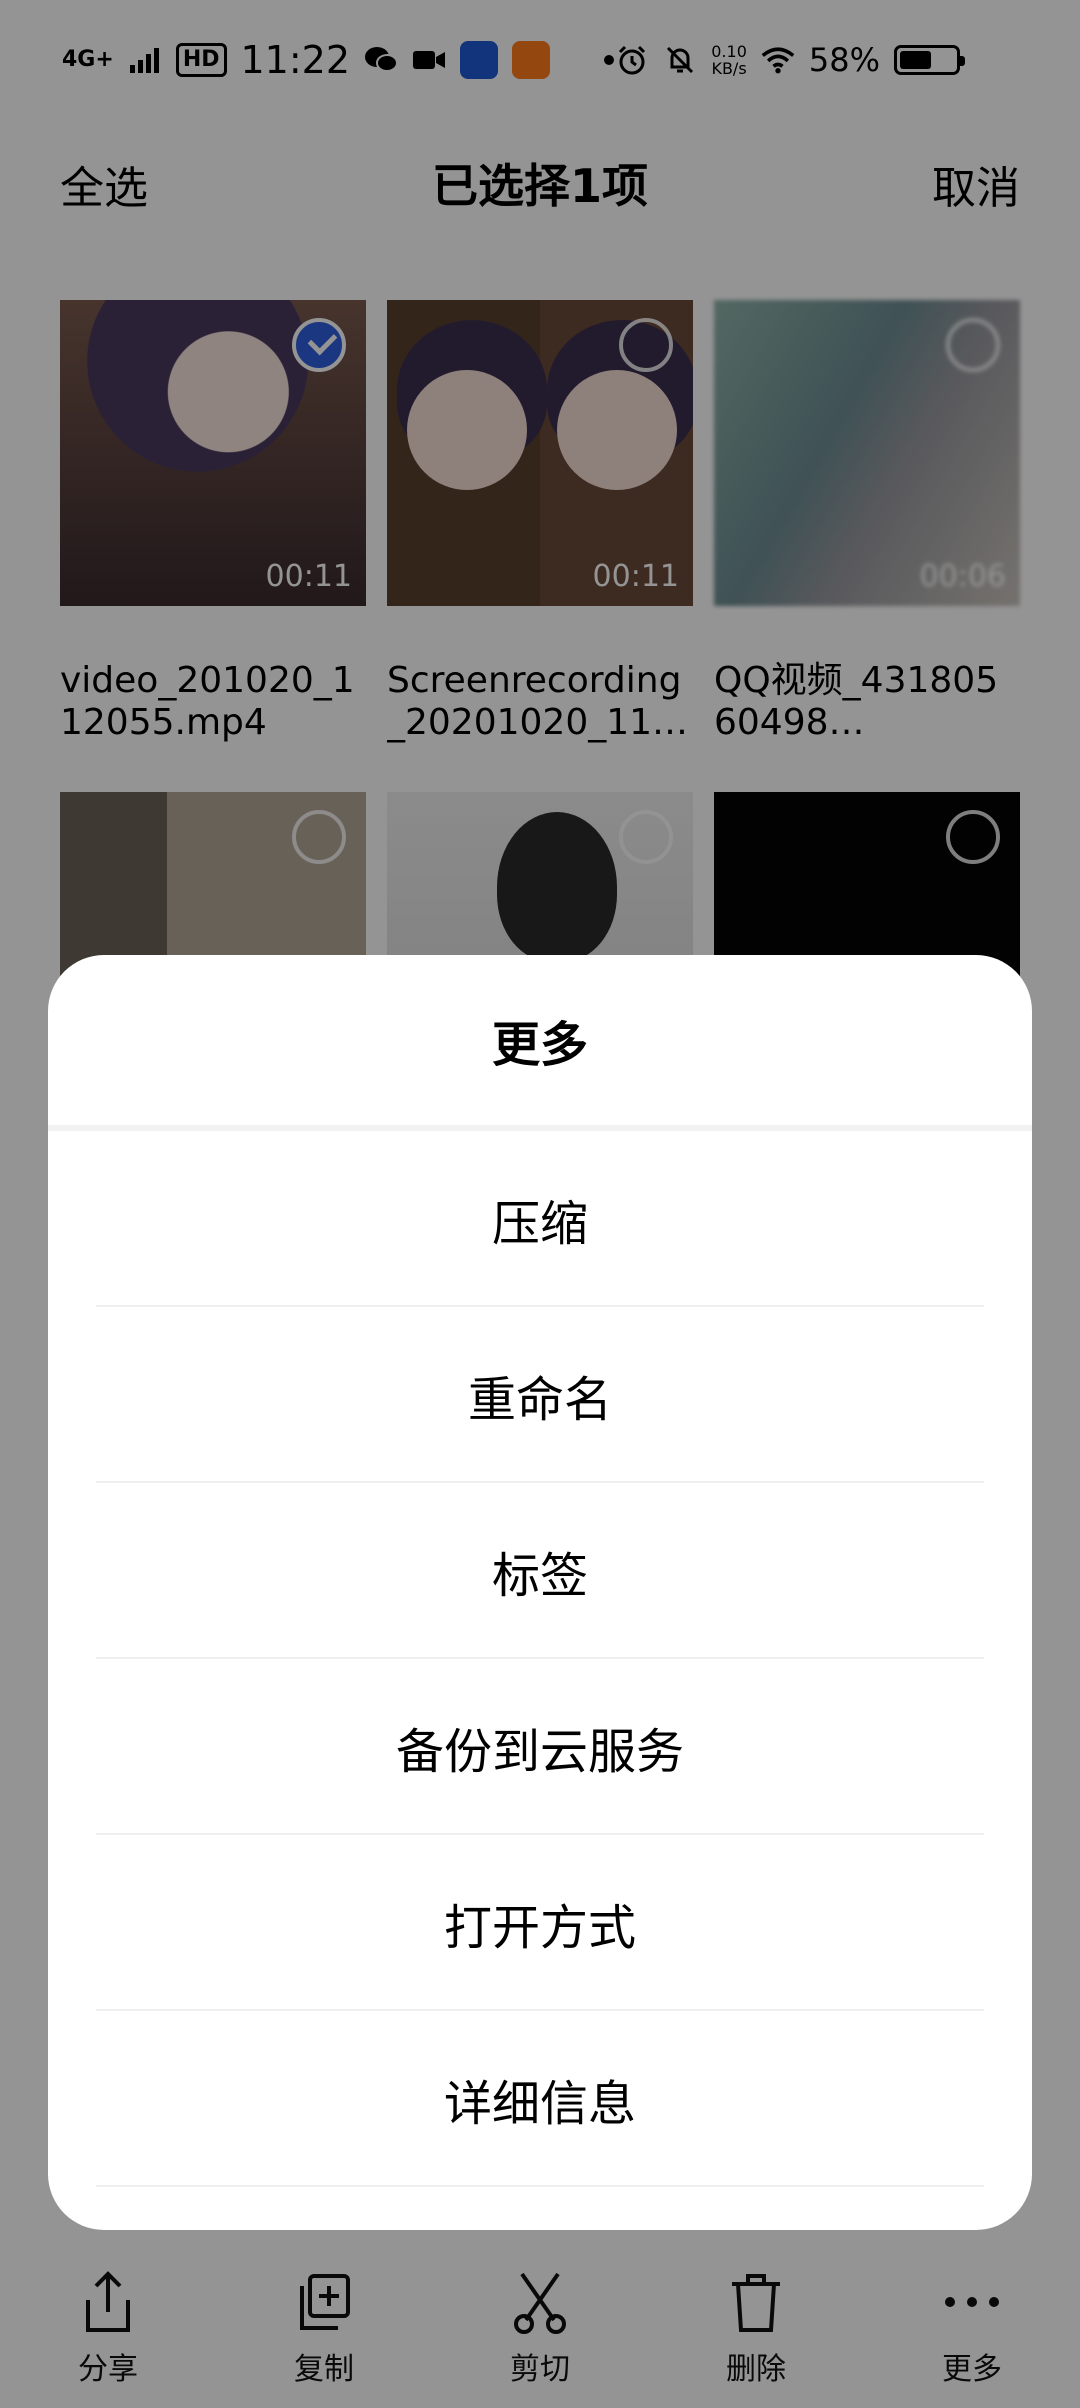 Image resolution: width=1080 pixels, height=2408 pixels. I want to click on open-with-option: 打开方式, so click(540, 1923).